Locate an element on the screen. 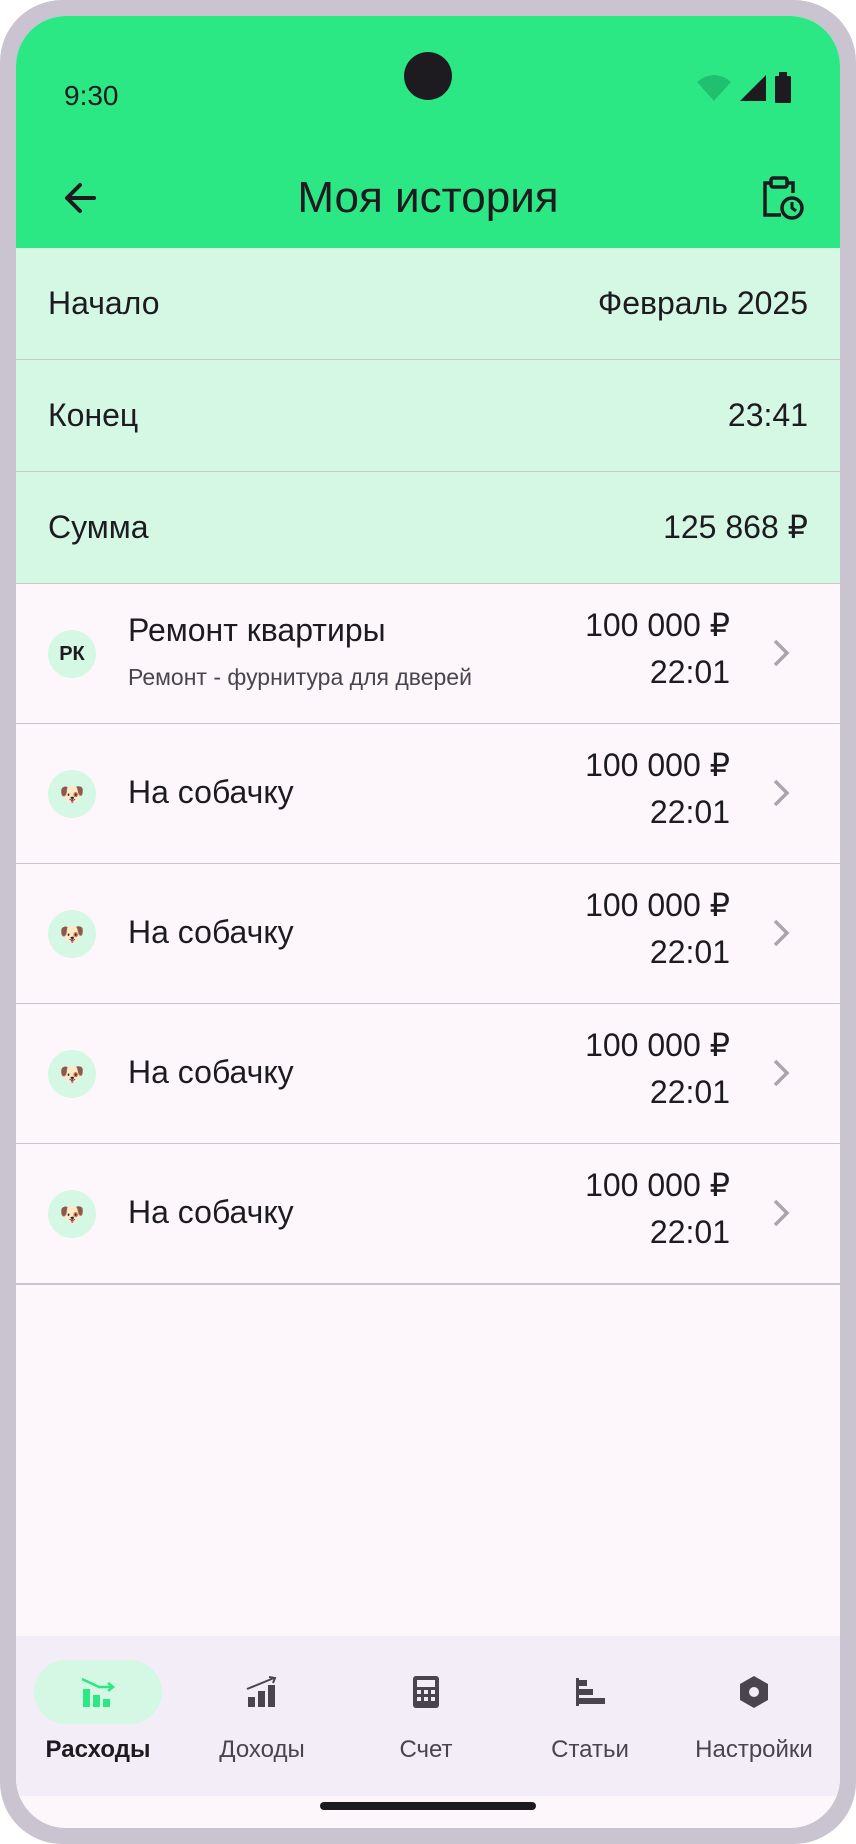 Image resolution: width=856 pixels, height=1844 pixels. status-icons is located at coordinates (744, 88).